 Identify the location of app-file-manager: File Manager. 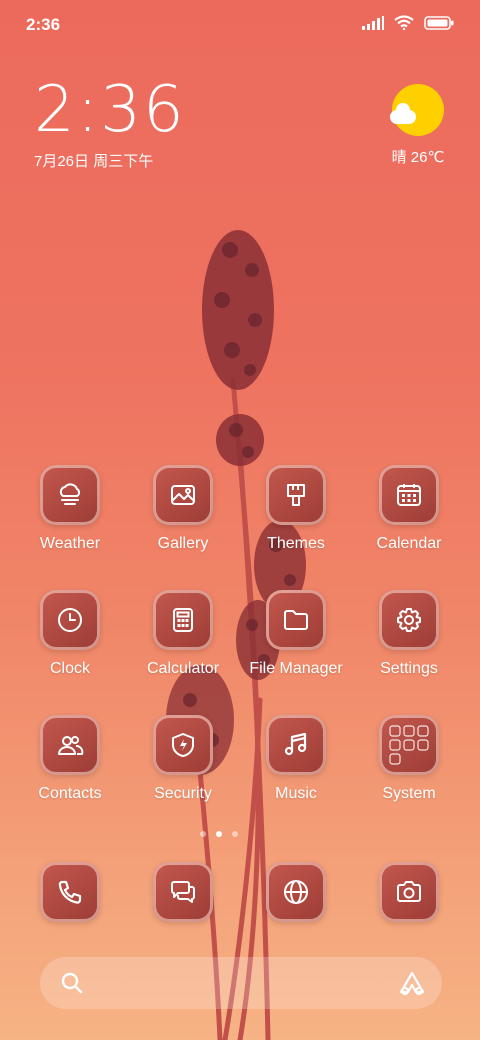
(296, 634).